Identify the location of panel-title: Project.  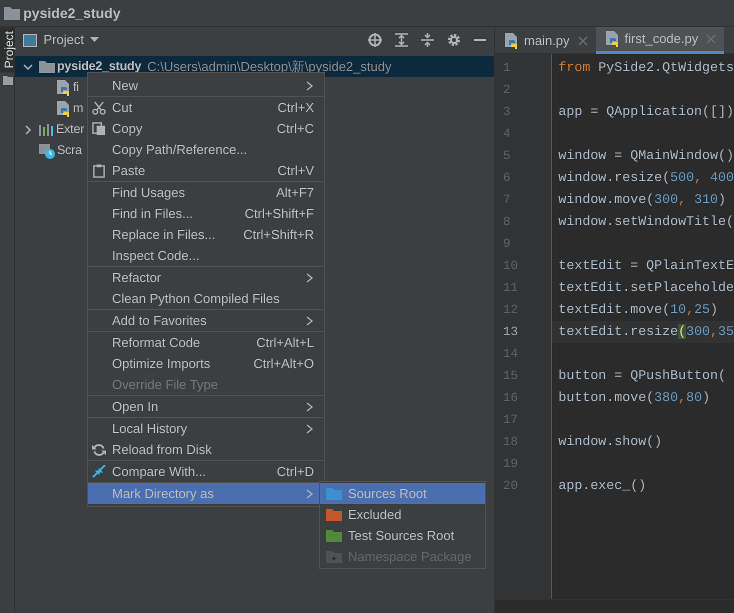
(64, 40).